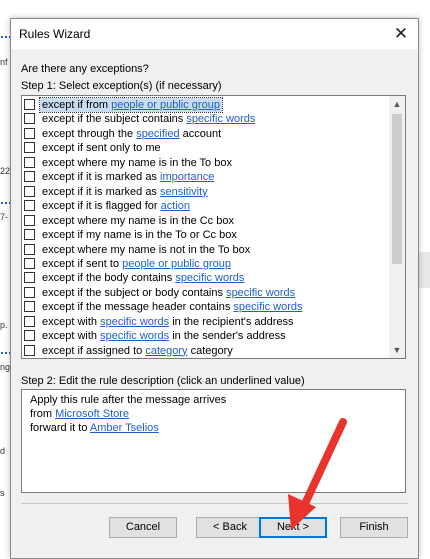  I want to click on title-bar: Rules Wizard ✕, so click(214, 34).